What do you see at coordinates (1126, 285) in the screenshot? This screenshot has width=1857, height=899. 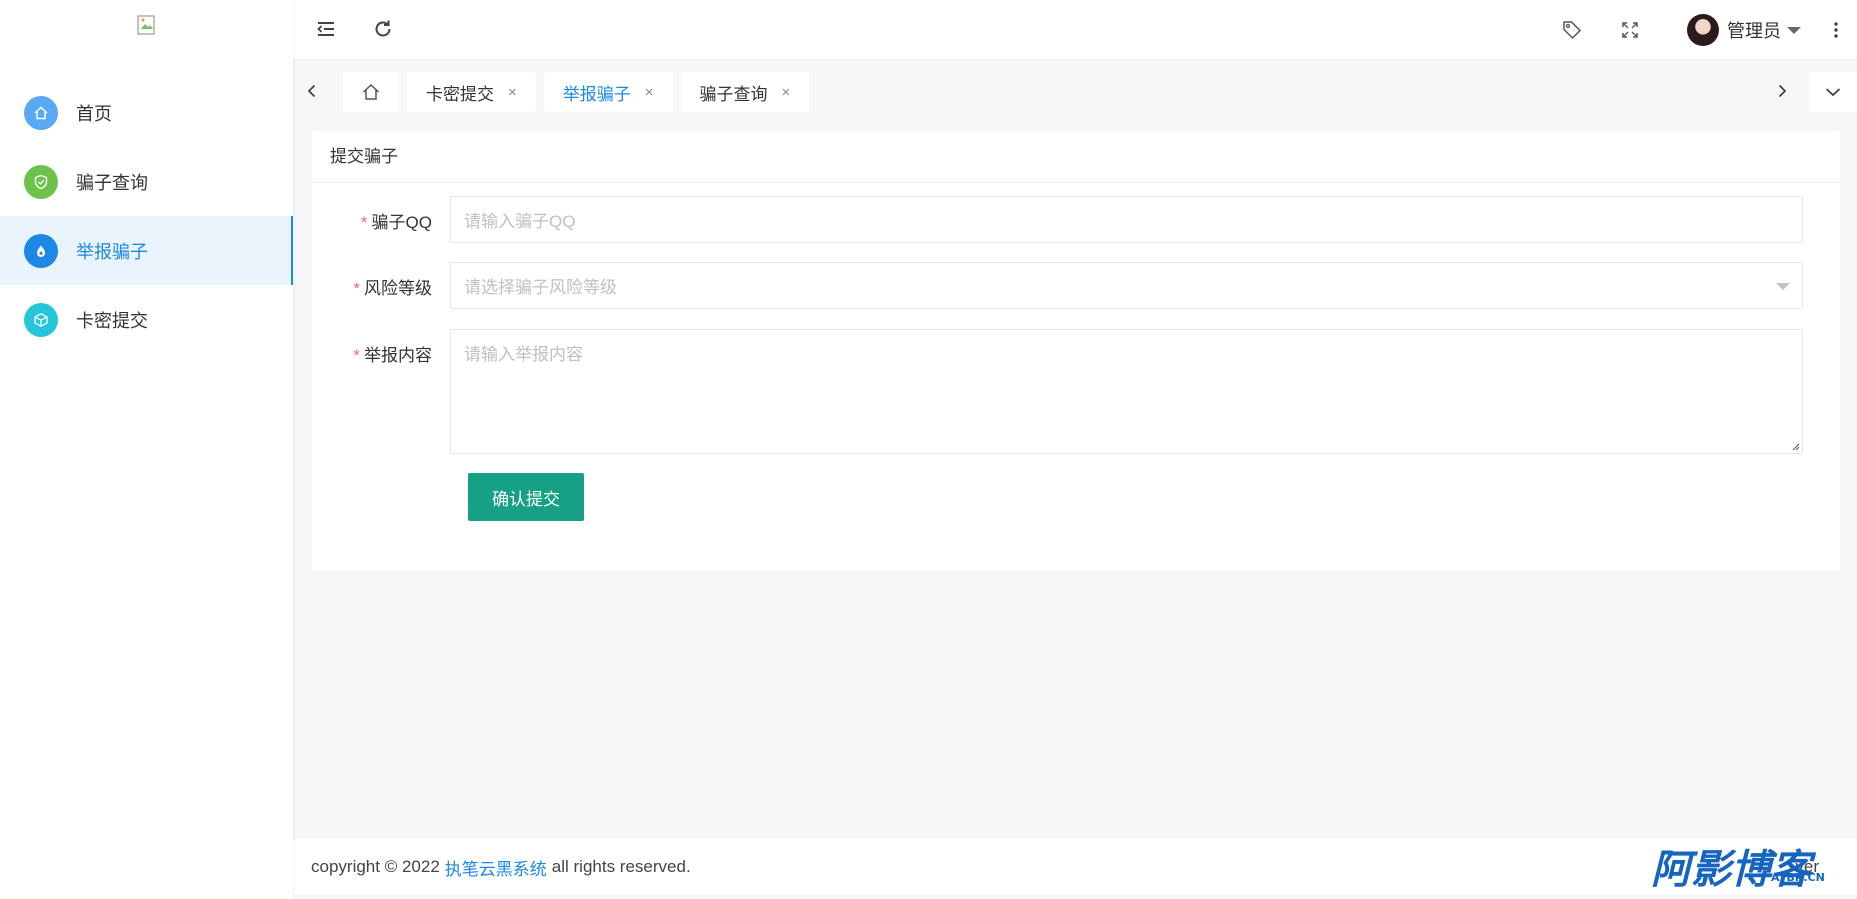 I see `risk-level-select: 请选择骗子风险等级` at bounding box center [1126, 285].